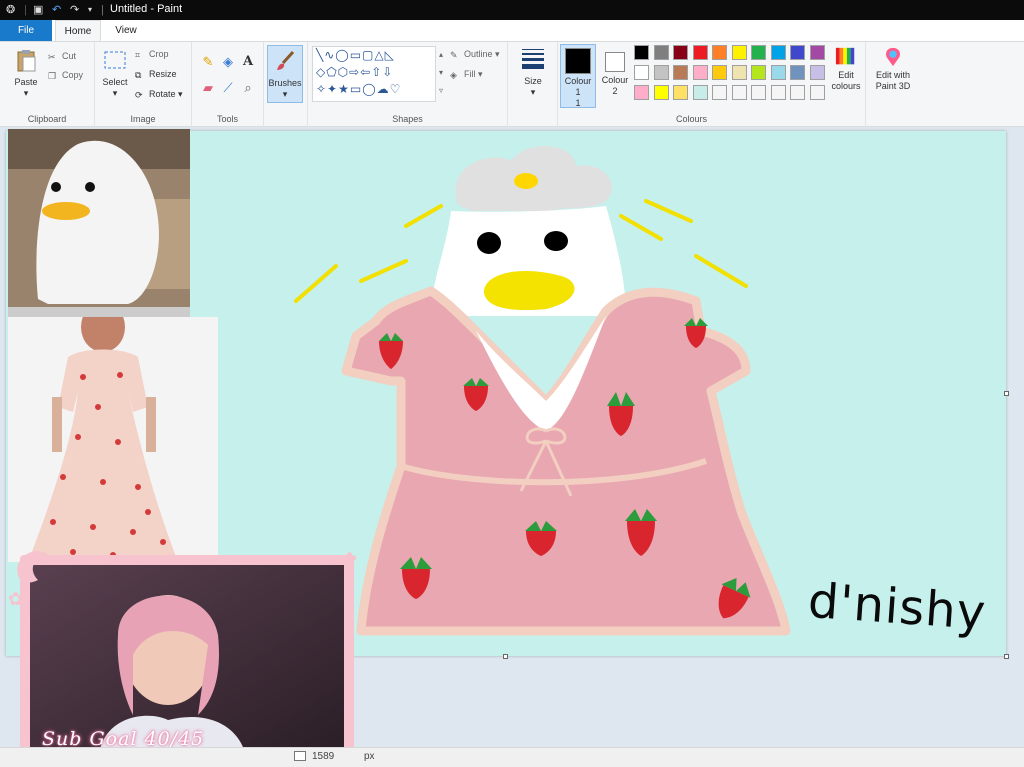 Image resolution: width=1024 pixels, height=767 pixels. What do you see at coordinates (578, 86) in the screenshot?
I see `colour1-label: Colour 1` at bounding box center [578, 86].